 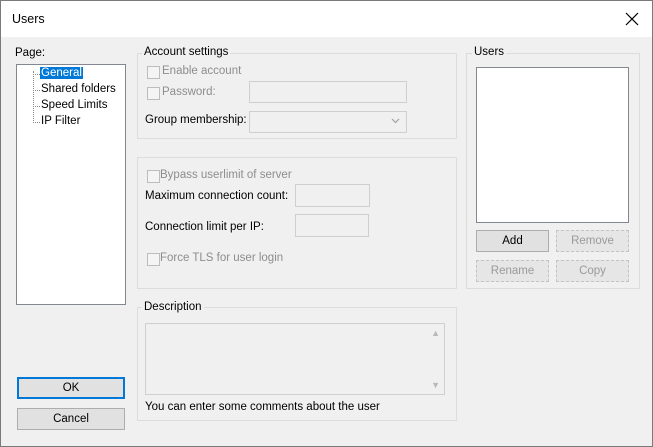 What do you see at coordinates (326, 19) in the screenshot?
I see `title-bar: Users` at bounding box center [326, 19].